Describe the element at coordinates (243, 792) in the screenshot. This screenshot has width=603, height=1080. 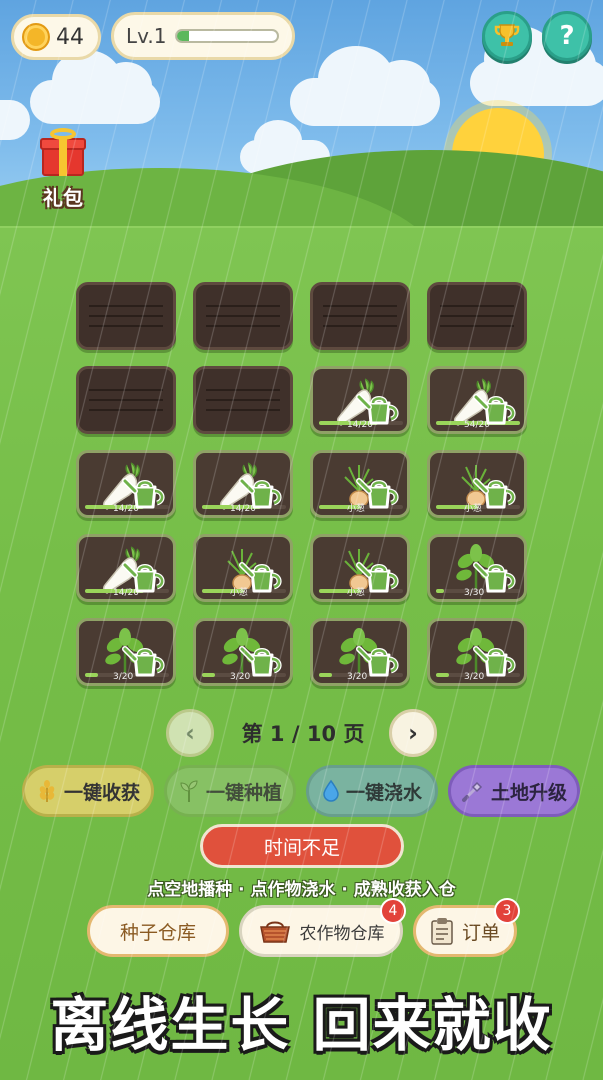
I see `plant-all-label: 一键种植` at that location.